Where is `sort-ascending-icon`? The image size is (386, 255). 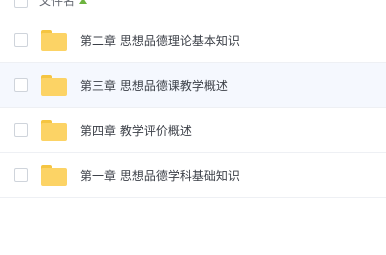
sort-ascending-icon is located at coordinates (83, 2).